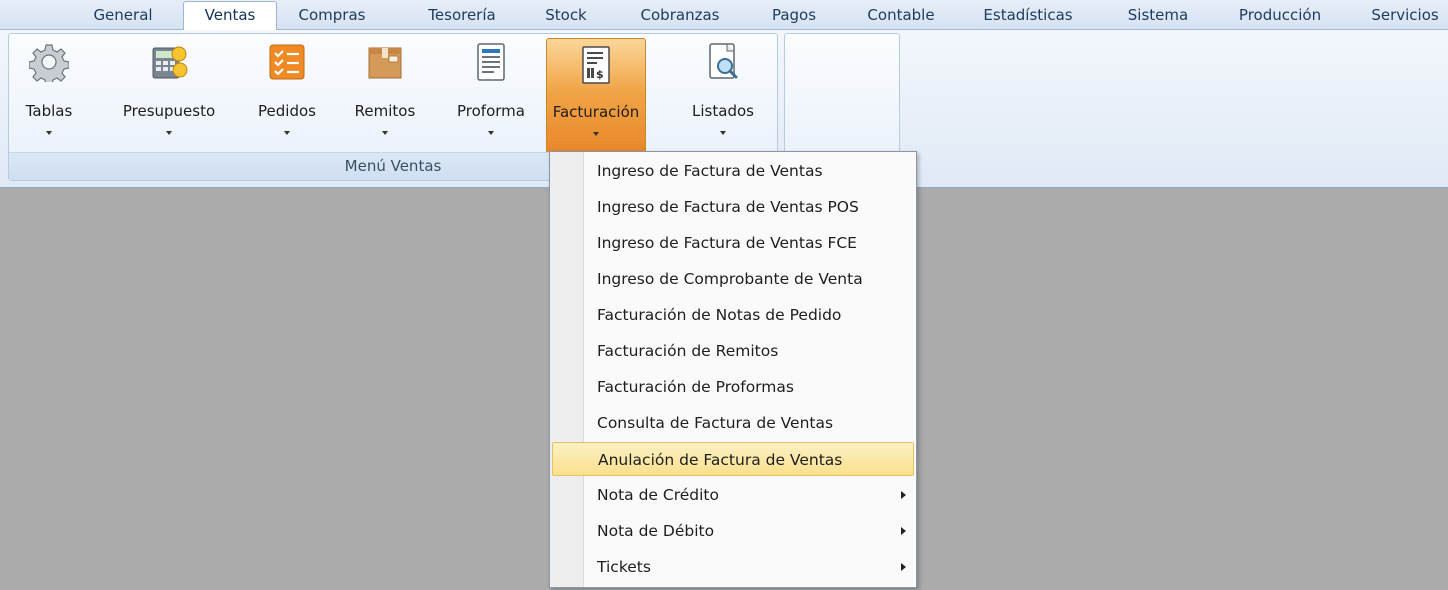  Describe the element at coordinates (491, 93) in the screenshot. I see `proforma-button: Proforma` at that location.